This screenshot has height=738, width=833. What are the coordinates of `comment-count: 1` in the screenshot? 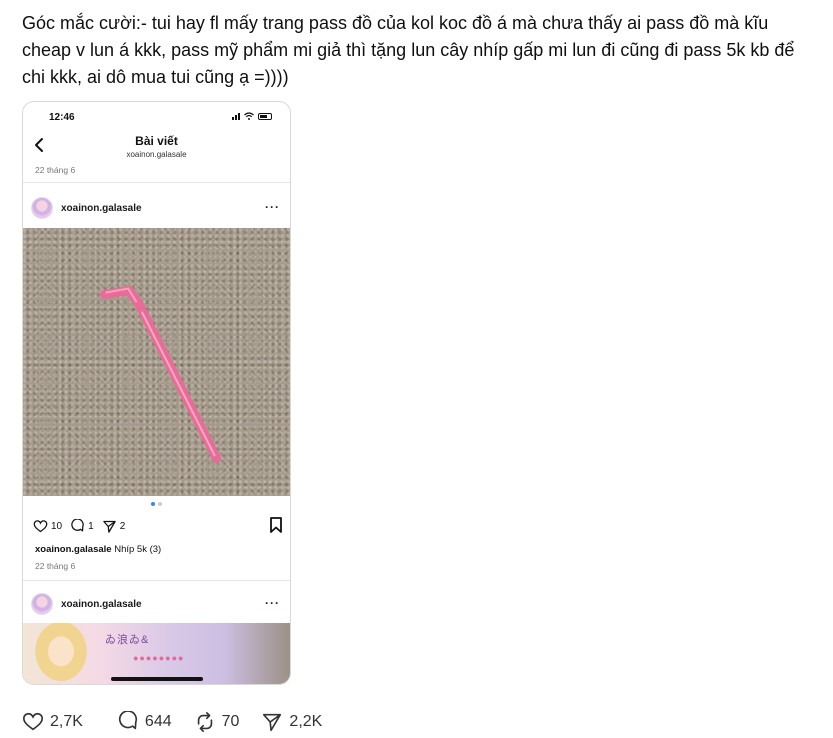 It's located at (91, 526).